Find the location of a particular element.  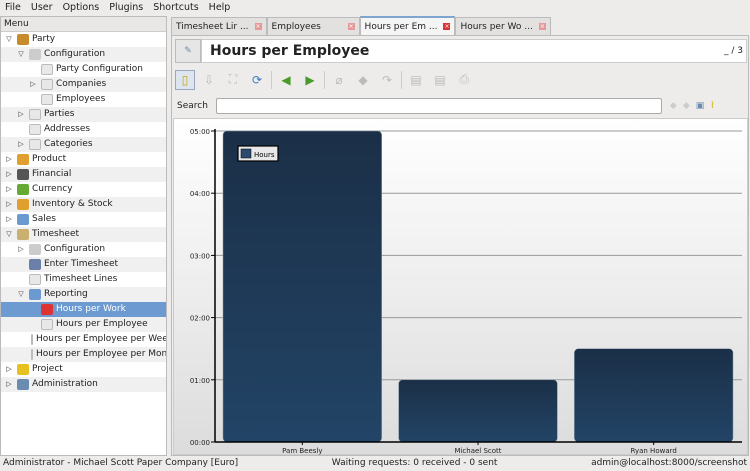

tab: Hours per Em ... × is located at coordinates (407, 25).